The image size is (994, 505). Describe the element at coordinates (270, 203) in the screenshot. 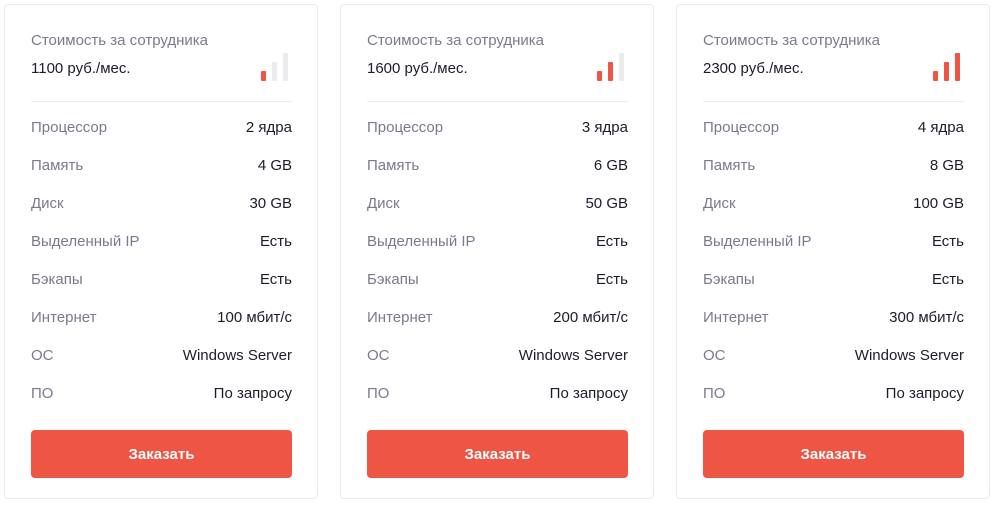

I see `spec-value: 30 GB` at that location.